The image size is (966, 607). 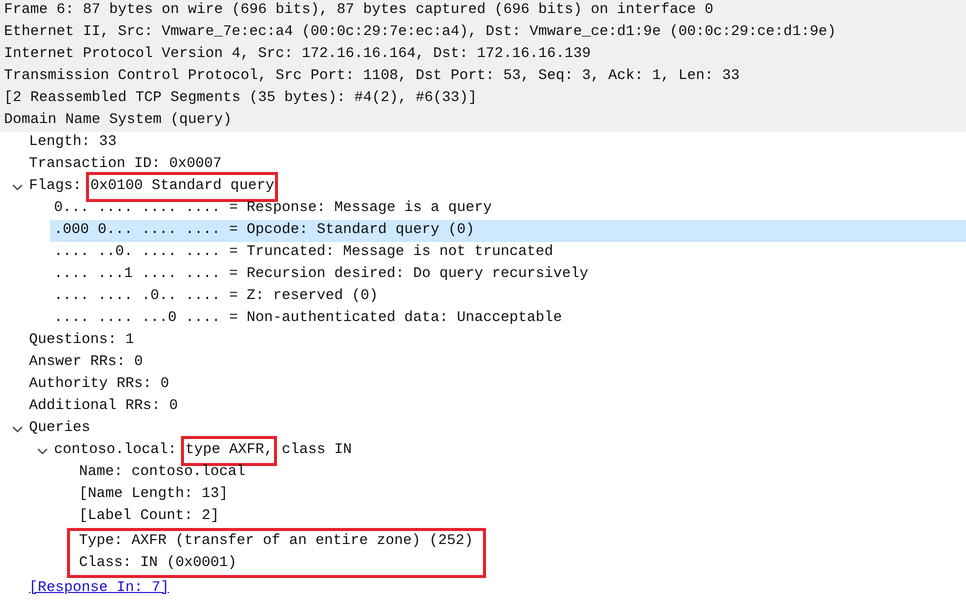 I want to click on tree-row: [Response In: 7], so click(x=495, y=589).